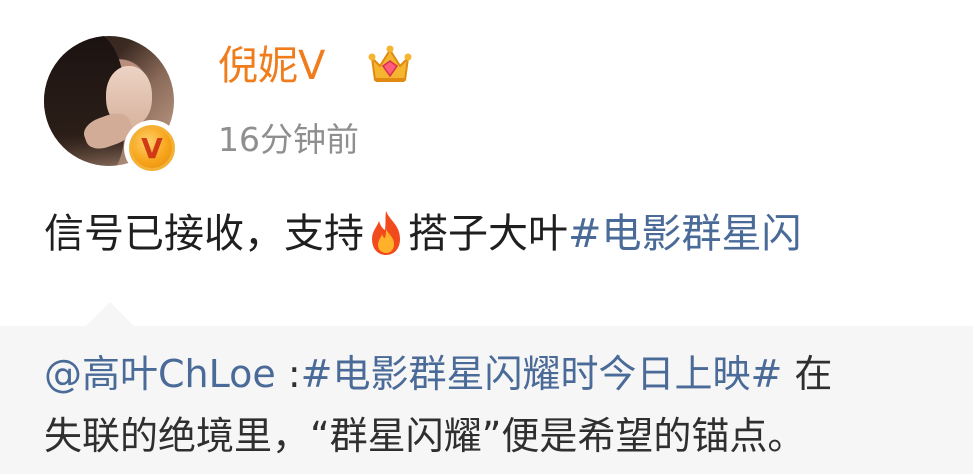 This screenshot has width=973, height=474. I want to click on fire-icon, so click(386, 233).